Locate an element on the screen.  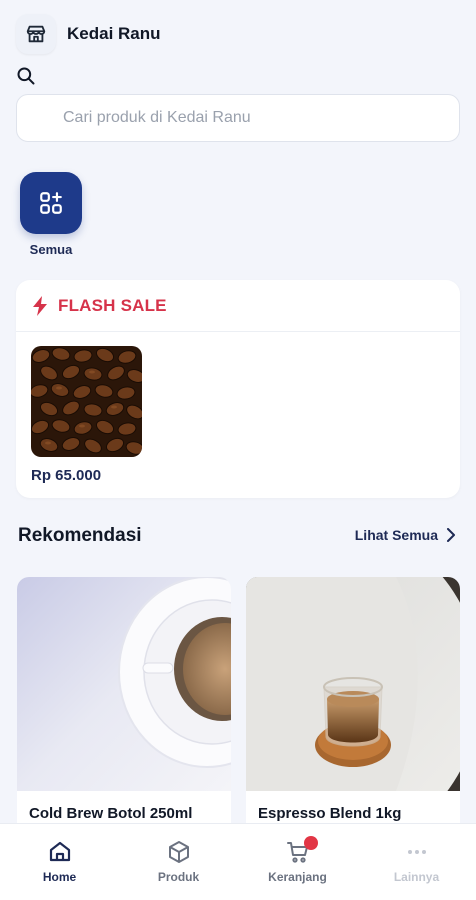
nav-keranjang: Keranjang is located at coordinates (297, 862).